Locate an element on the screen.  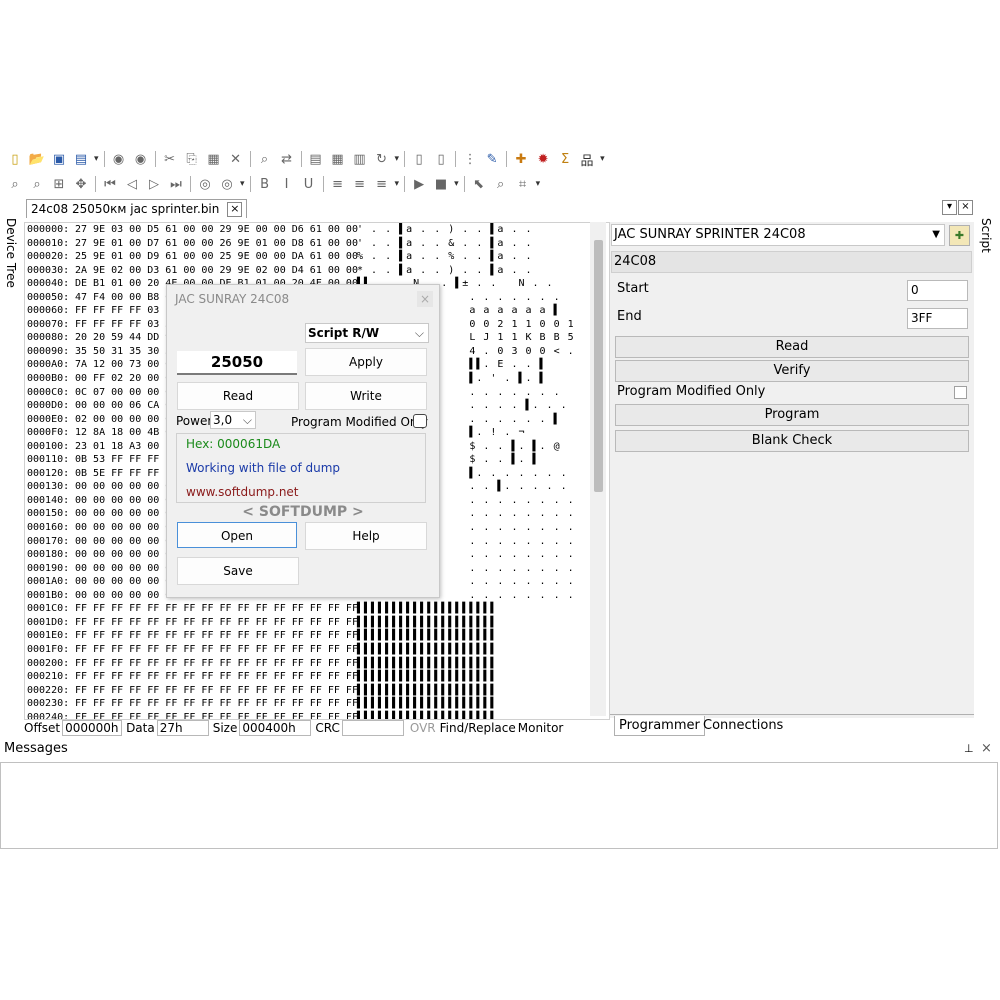
hex-ascii: ' . . ▌a . . ) . . ▌a . . is located at coordinates (457, 230).